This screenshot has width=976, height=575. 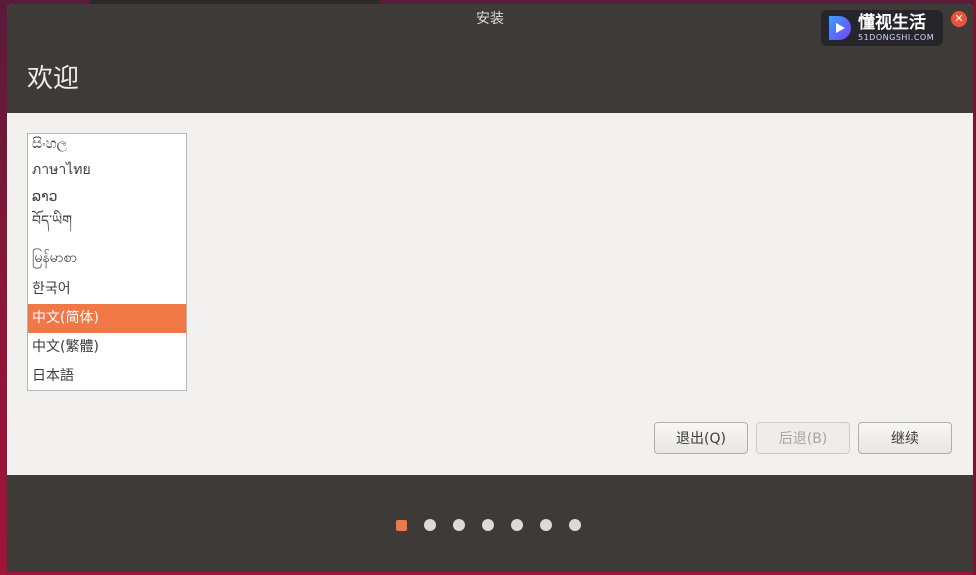 I want to click on watermark-sub-text: 51DONGSHI.COM, so click(x=896, y=37).